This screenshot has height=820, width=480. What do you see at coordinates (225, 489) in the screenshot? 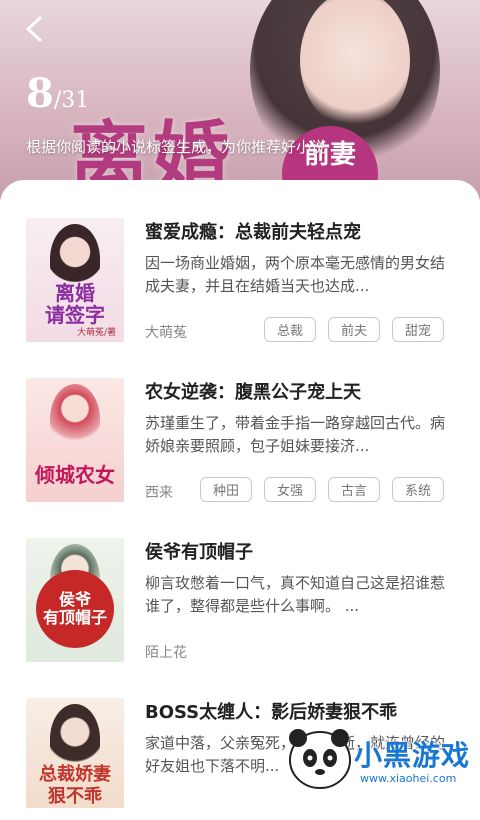
I see `tag: 种田` at bounding box center [225, 489].